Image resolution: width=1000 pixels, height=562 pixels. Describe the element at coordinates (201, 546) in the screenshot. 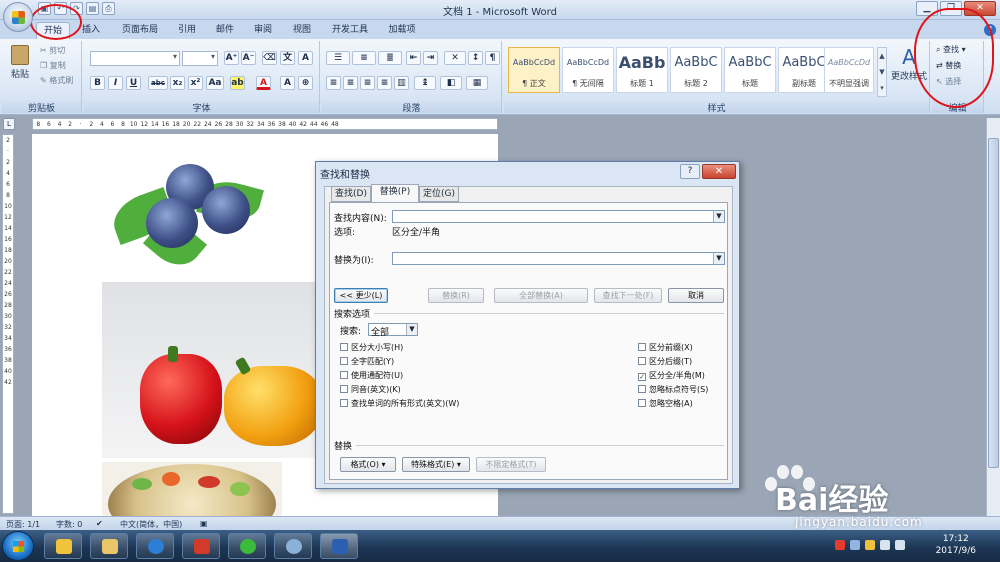

I see `task-recorder` at that location.